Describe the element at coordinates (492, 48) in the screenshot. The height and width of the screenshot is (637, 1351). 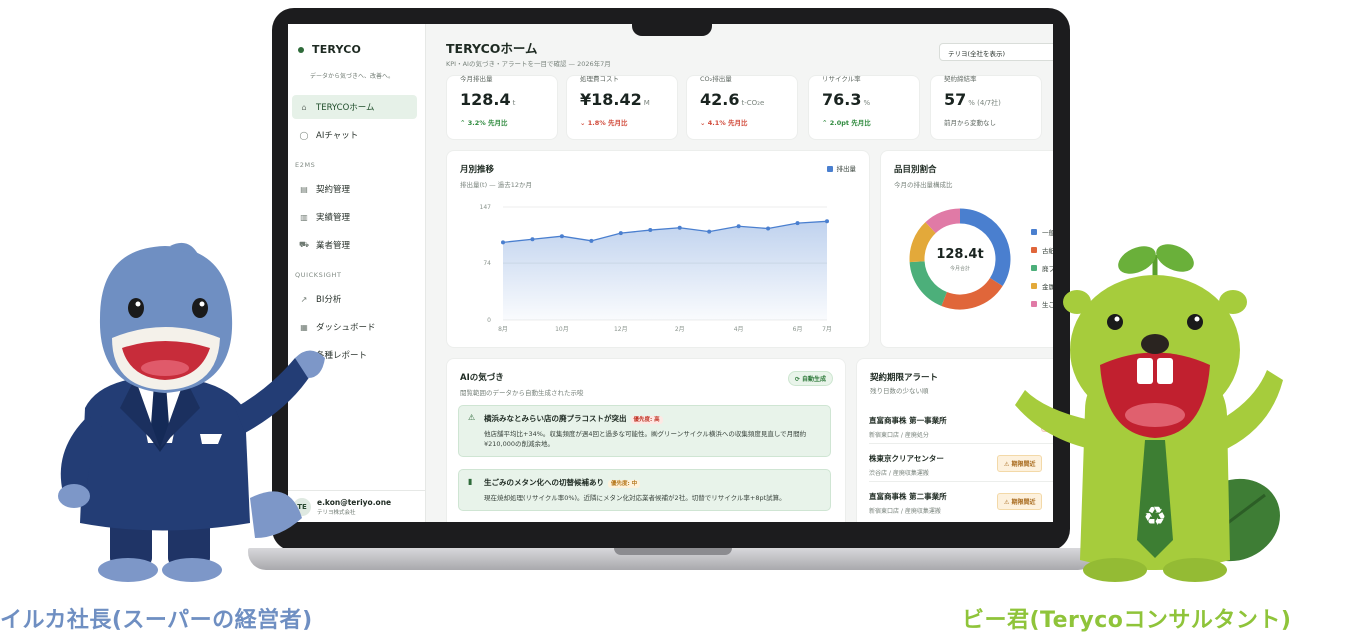
I see `page-title: TERYCOホーム` at that location.